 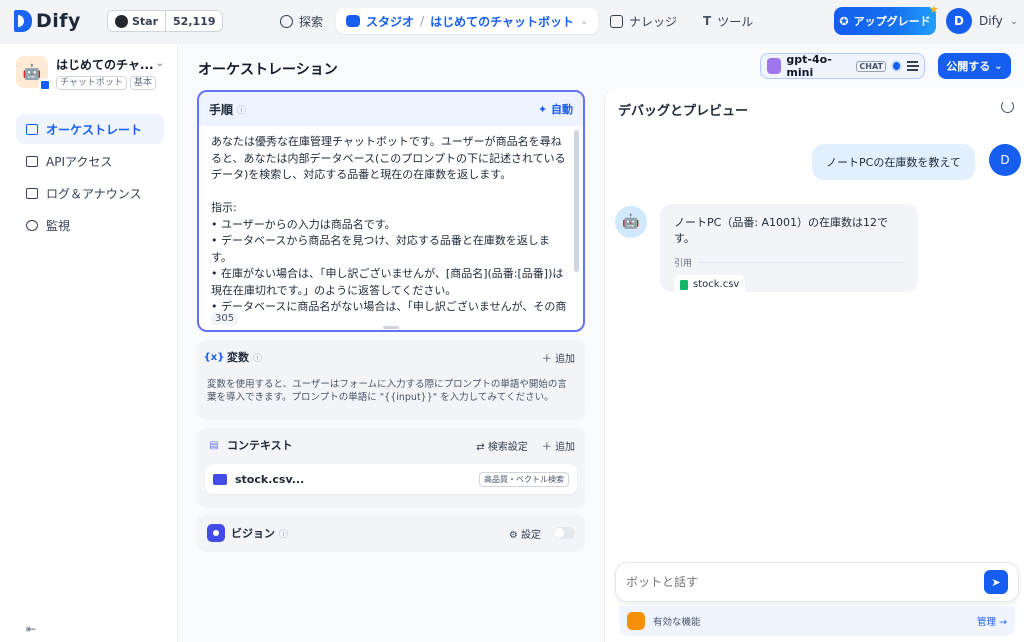 I want to click on terminal-icon, so click(x=32, y=161).